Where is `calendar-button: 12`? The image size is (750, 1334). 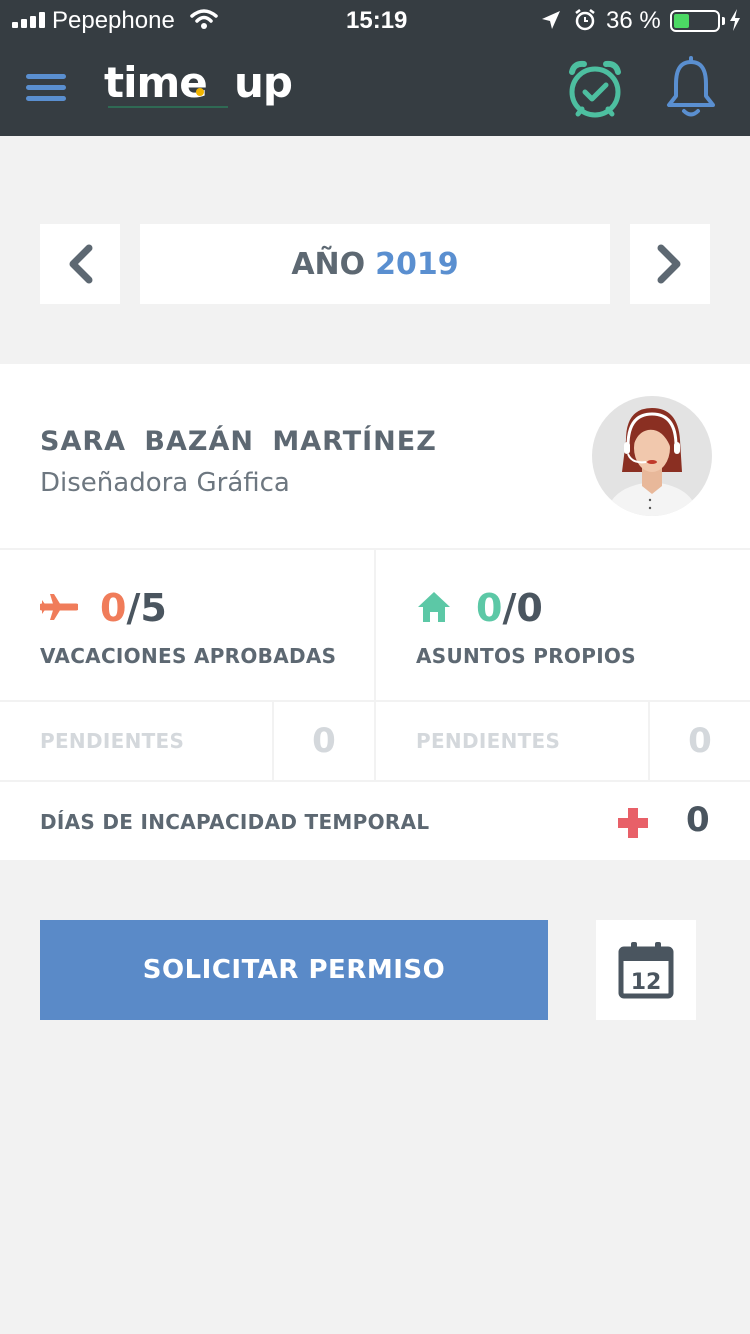 calendar-button: 12 is located at coordinates (646, 970).